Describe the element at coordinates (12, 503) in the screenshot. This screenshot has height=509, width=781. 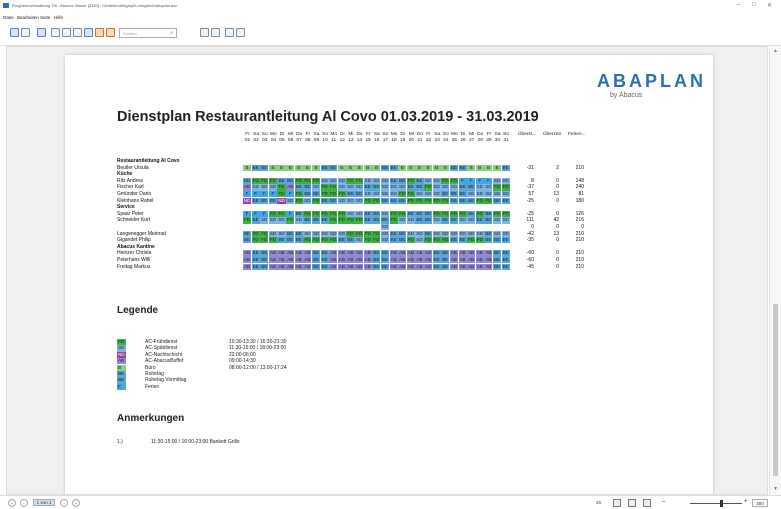
I see `first-page-icon: «` at that location.